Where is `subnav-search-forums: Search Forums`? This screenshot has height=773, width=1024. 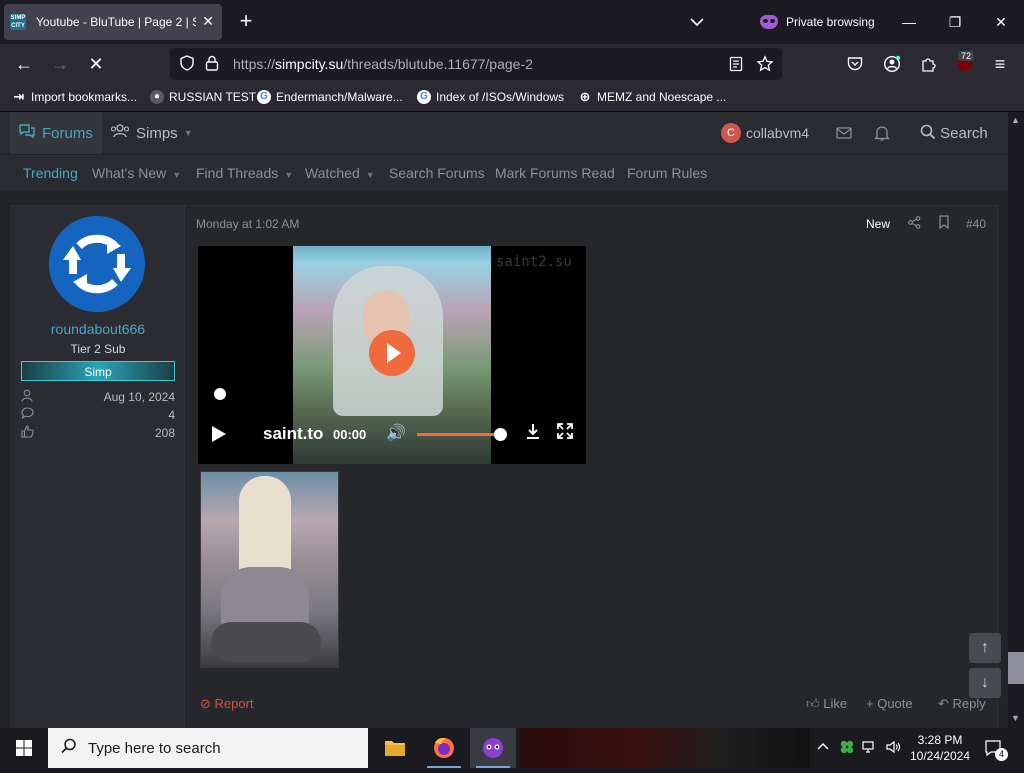
subnav-search-forums: Search Forums is located at coordinates (437, 173).